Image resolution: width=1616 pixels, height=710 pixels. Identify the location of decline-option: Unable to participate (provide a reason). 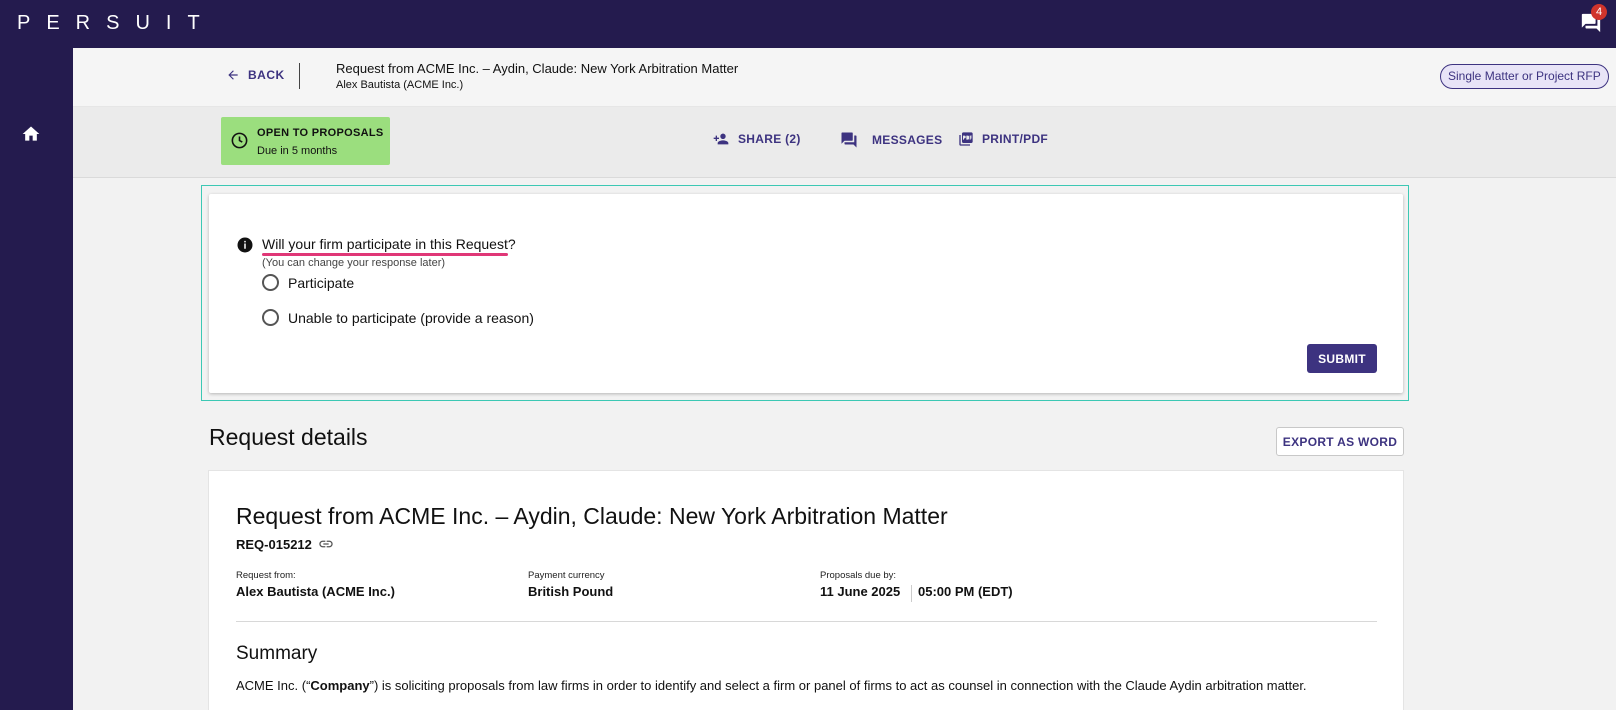
(398, 317).